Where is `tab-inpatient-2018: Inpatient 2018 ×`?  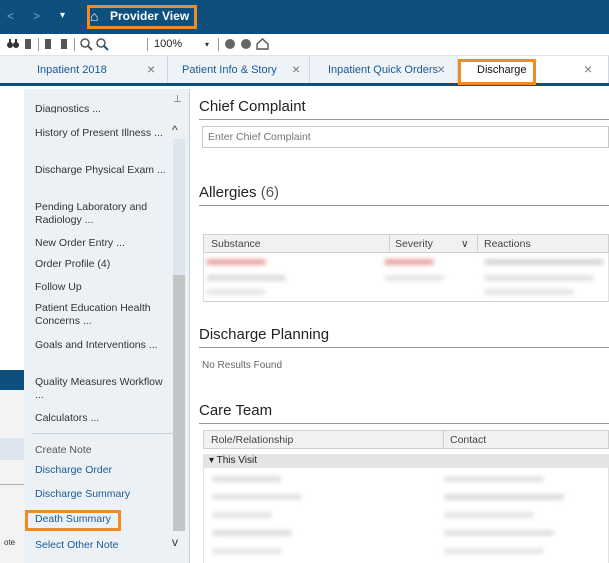 tab-inpatient-2018: Inpatient 2018 × is located at coordinates (84, 69).